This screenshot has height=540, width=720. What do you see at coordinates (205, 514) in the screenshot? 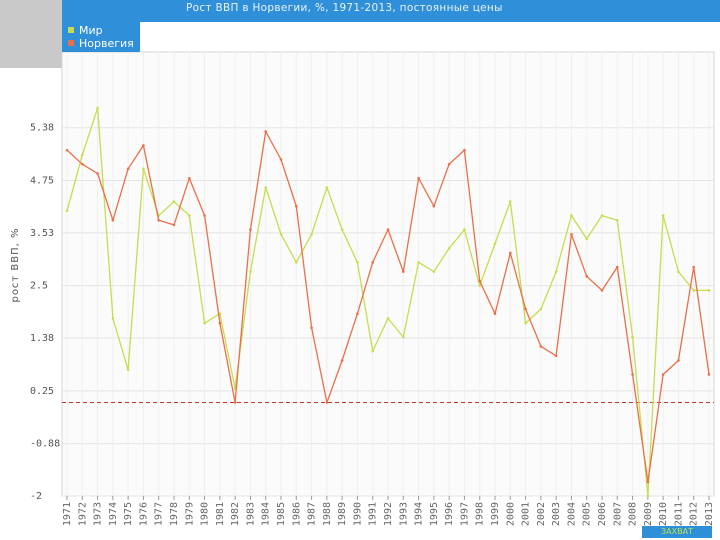
I see `x-tick-label: 1980` at bounding box center [205, 514].